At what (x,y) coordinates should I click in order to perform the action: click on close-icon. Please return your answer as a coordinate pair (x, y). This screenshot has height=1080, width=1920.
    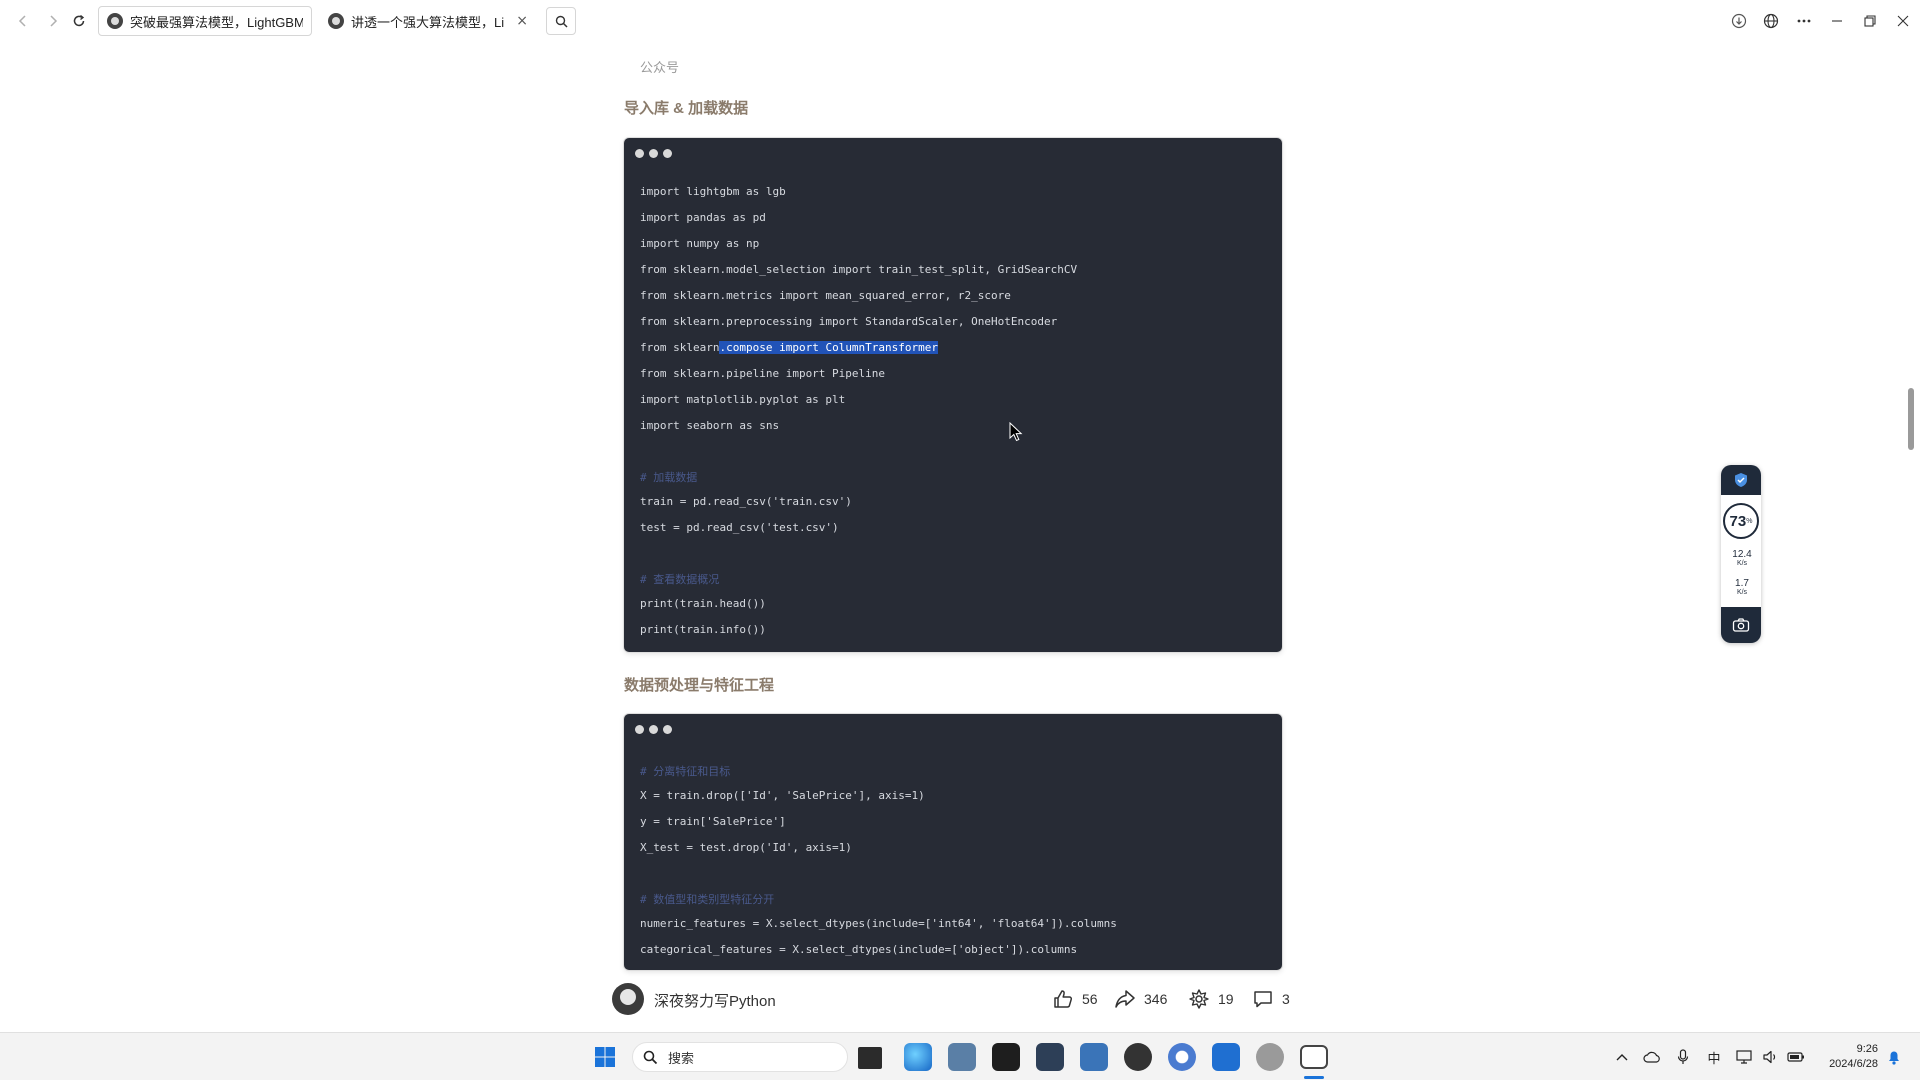
    Looking at the image, I should click on (1903, 21).